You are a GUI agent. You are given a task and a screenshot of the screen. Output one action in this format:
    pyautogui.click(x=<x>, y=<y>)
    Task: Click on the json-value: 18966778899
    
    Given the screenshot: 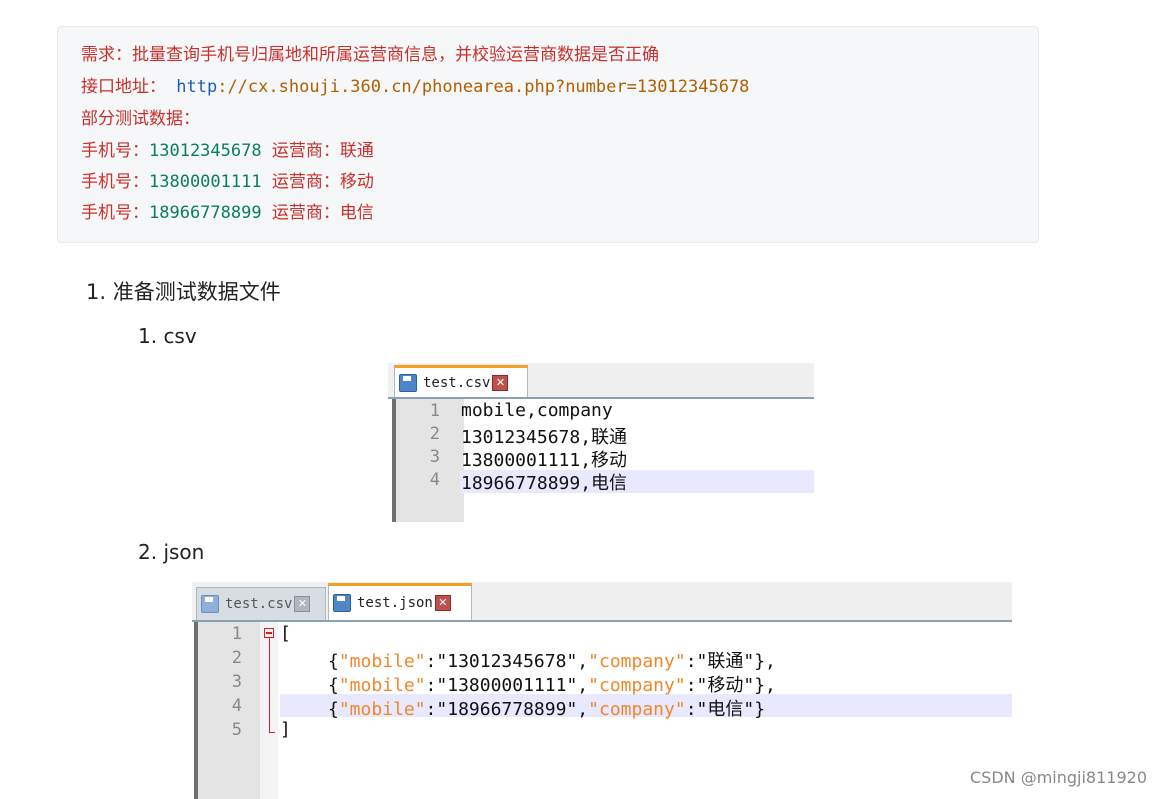 What is the action you would take?
    pyautogui.click(x=507, y=709)
    